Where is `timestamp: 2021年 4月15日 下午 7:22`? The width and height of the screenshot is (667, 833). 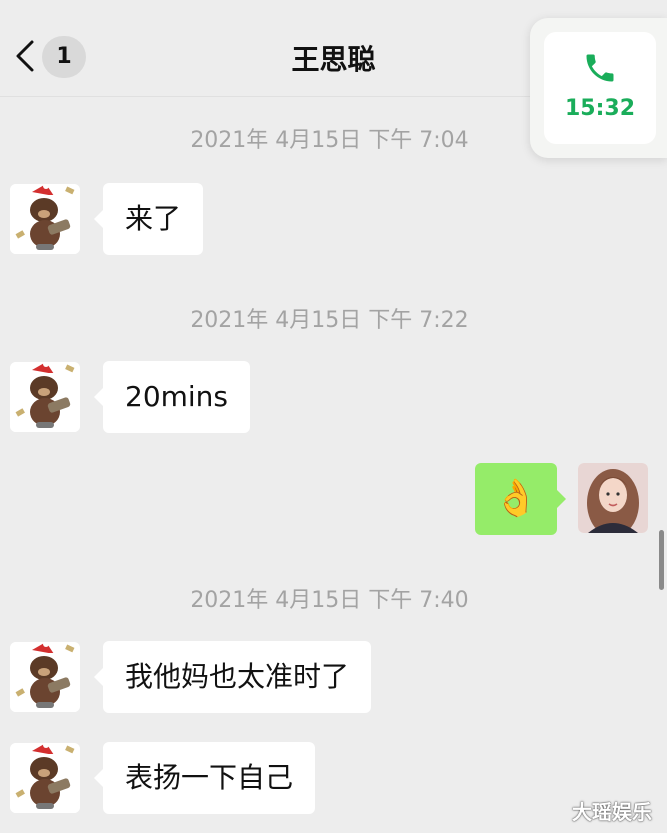
timestamp: 2021年 4月15日 下午 7:22 is located at coordinates (329, 320).